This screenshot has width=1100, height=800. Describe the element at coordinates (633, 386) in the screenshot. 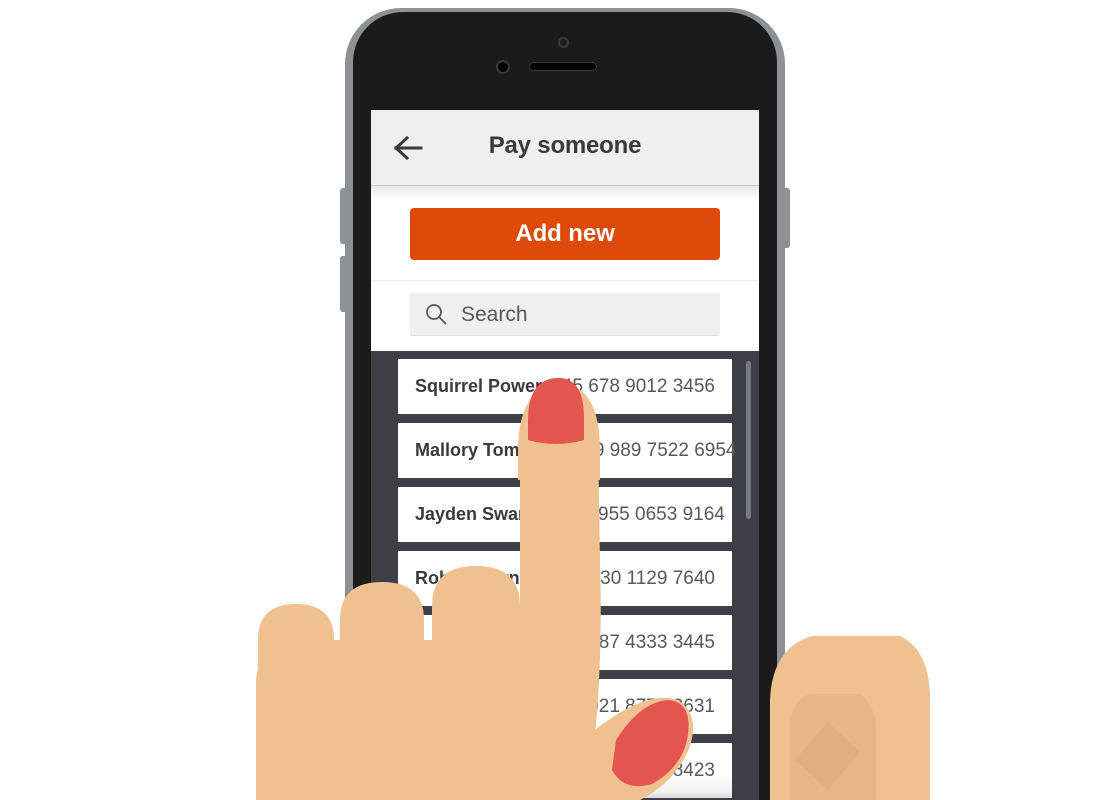

I see `contact-account-number: 345 678 9012 3456` at that location.